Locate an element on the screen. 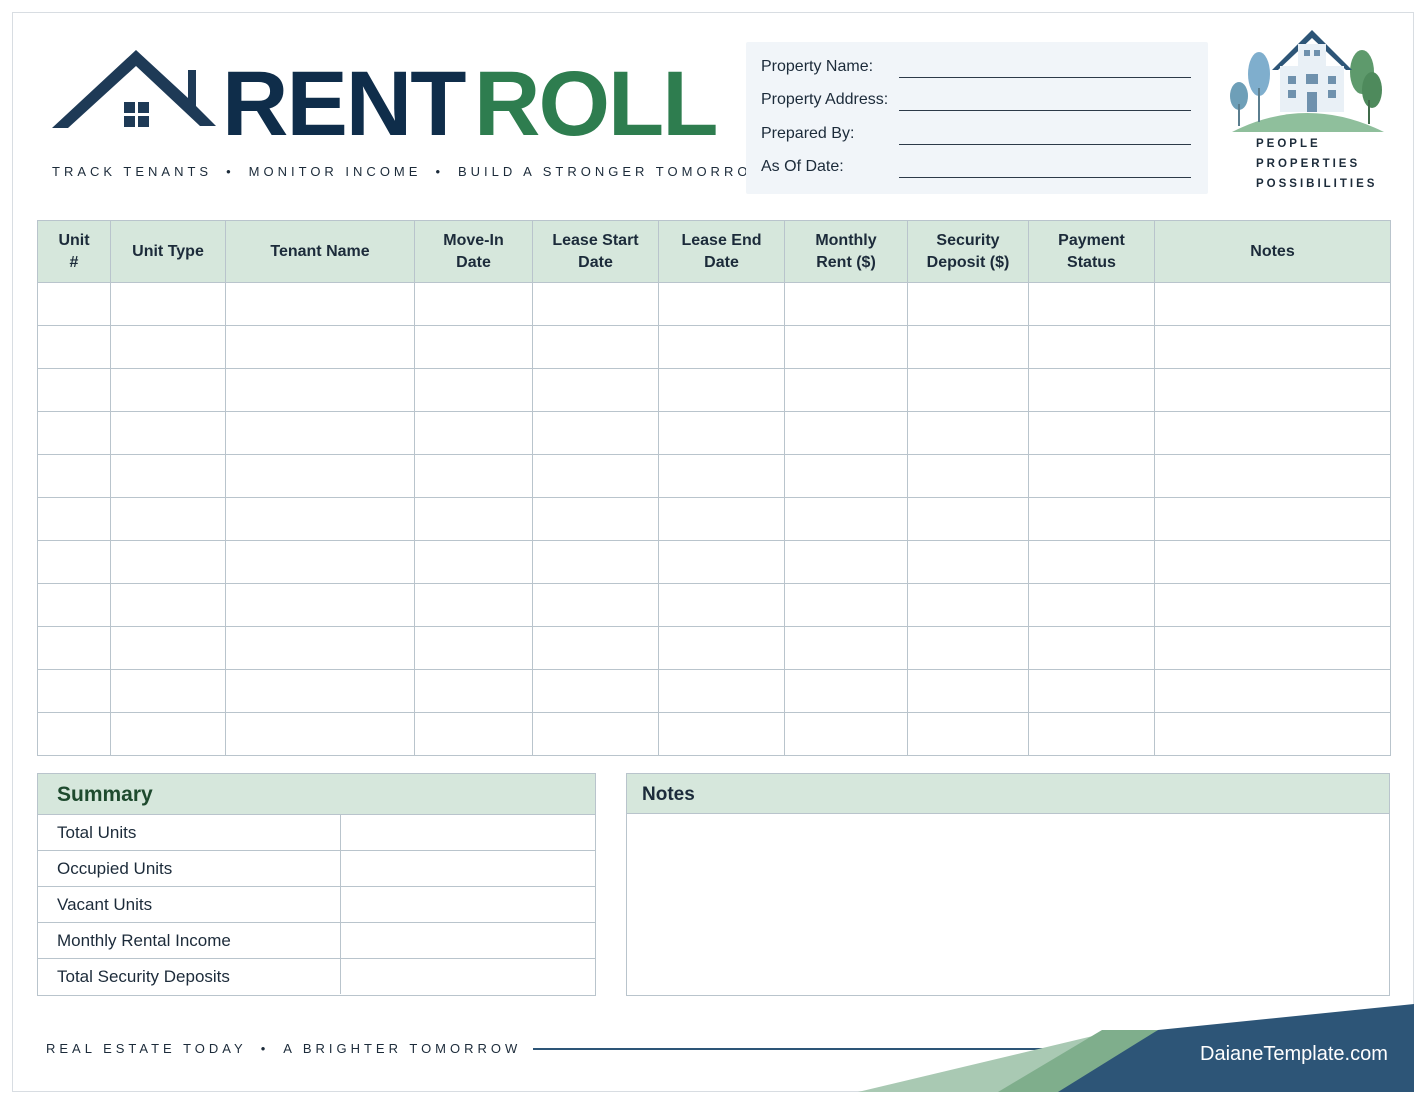  prepared-by-row: Prepared By: is located at coordinates (976, 137).